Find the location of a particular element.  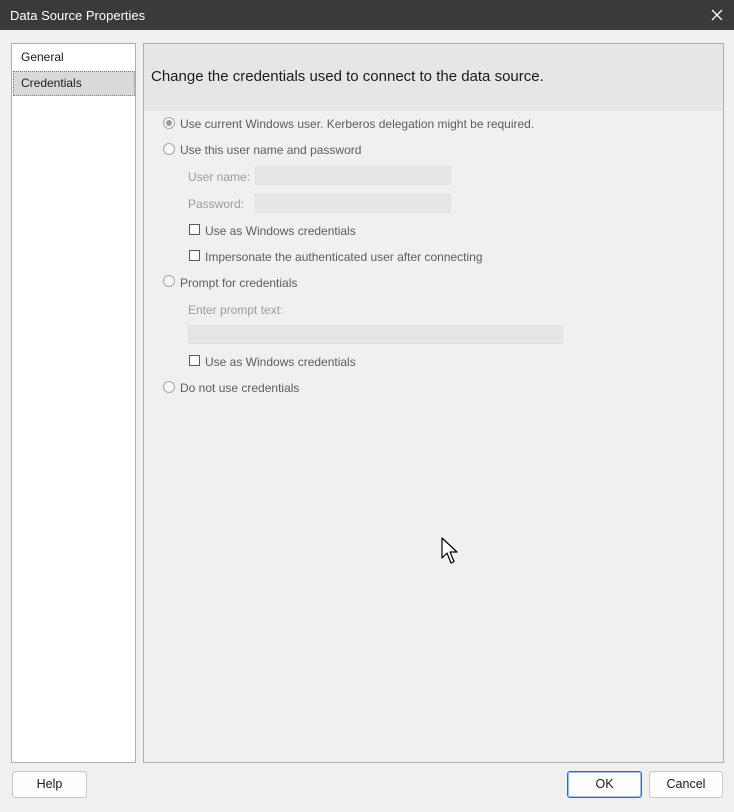

checkbox-impersonate is located at coordinates (194, 255).